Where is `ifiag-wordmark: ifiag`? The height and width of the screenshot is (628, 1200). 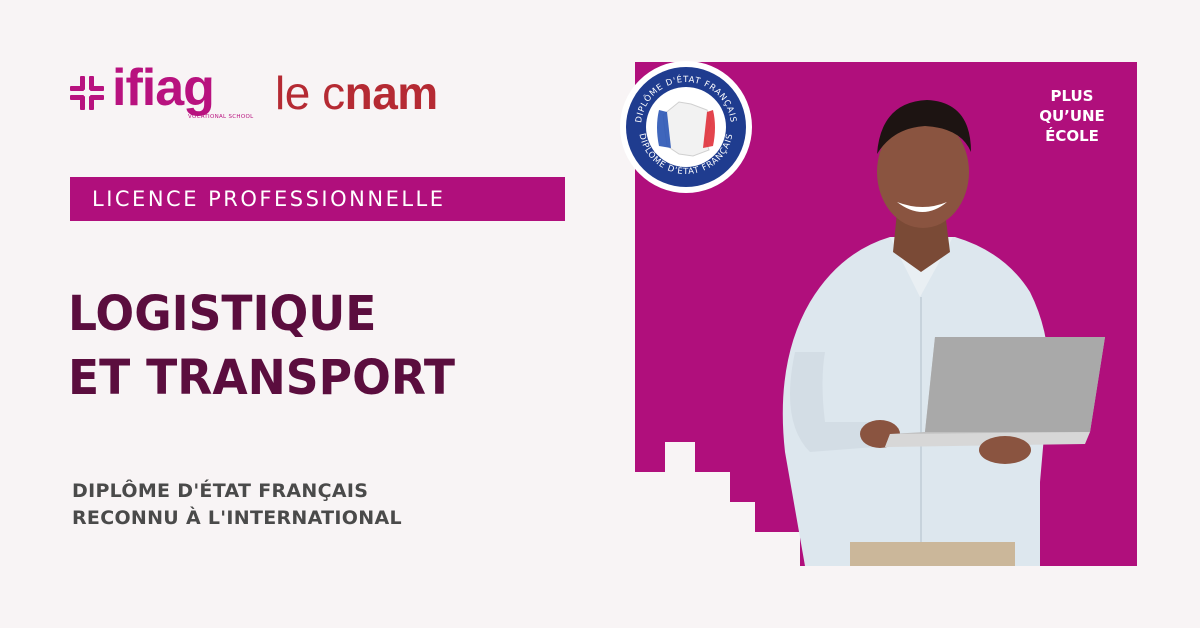 ifiag-wordmark: ifiag is located at coordinates (163, 88).